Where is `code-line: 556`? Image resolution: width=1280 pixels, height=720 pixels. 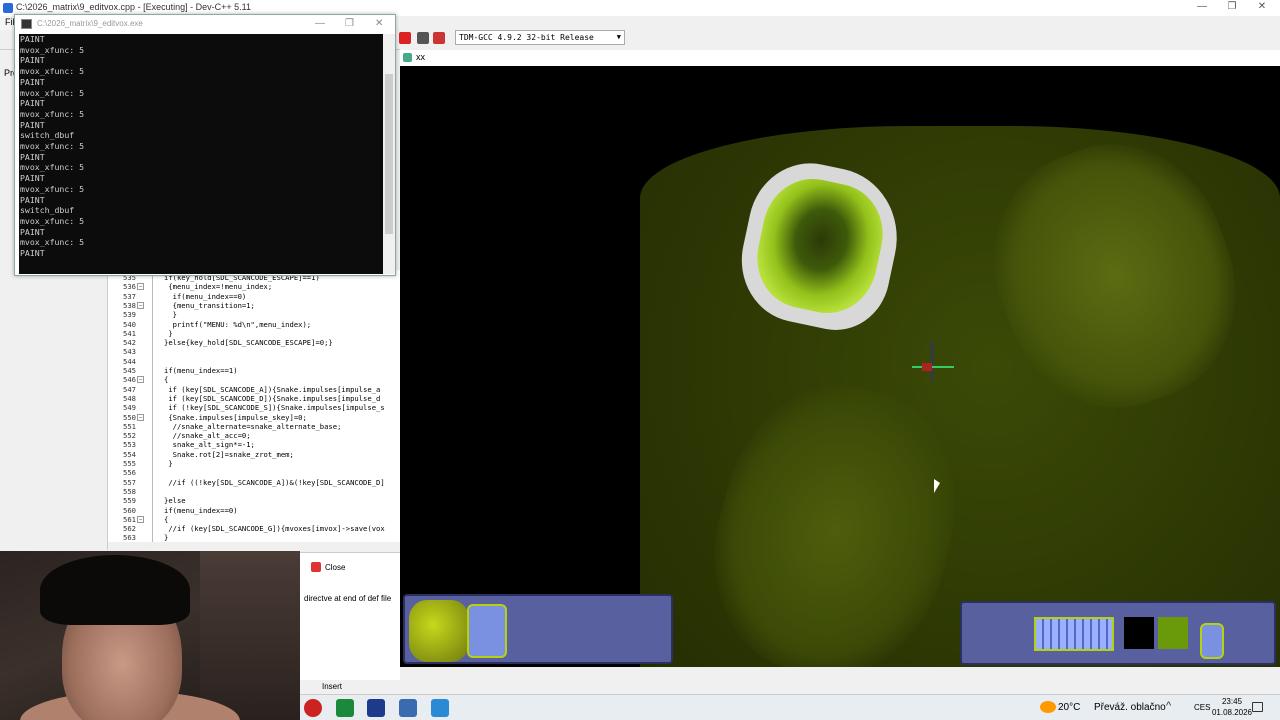
code-line: 556 is located at coordinates (254, 472).